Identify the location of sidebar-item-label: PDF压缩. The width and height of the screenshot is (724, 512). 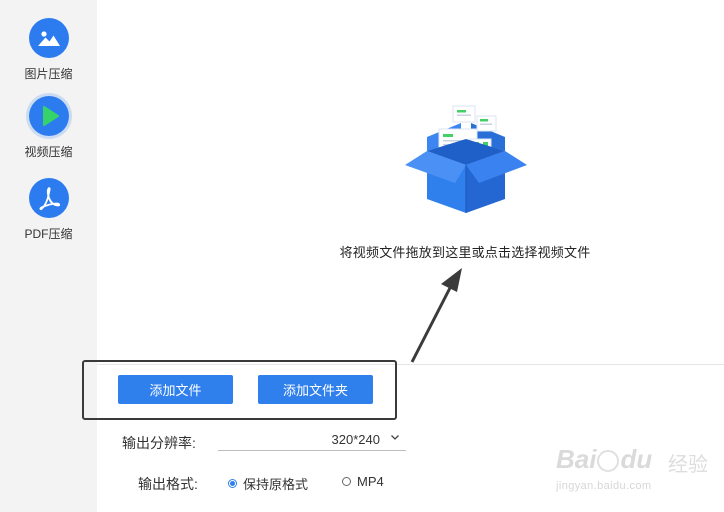
(48, 234).